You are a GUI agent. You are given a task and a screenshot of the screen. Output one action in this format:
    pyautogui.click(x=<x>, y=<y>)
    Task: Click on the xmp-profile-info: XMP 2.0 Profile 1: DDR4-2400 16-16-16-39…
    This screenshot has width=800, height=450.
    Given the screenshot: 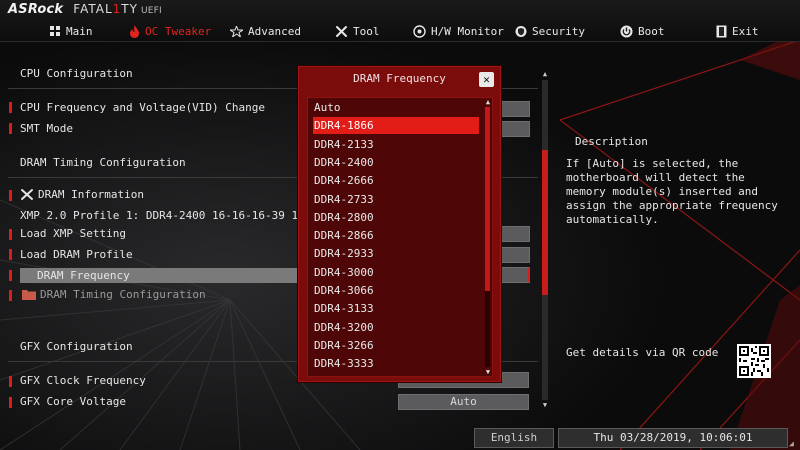 What is the action you would take?
    pyautogui.click(x=172, y=215)
    